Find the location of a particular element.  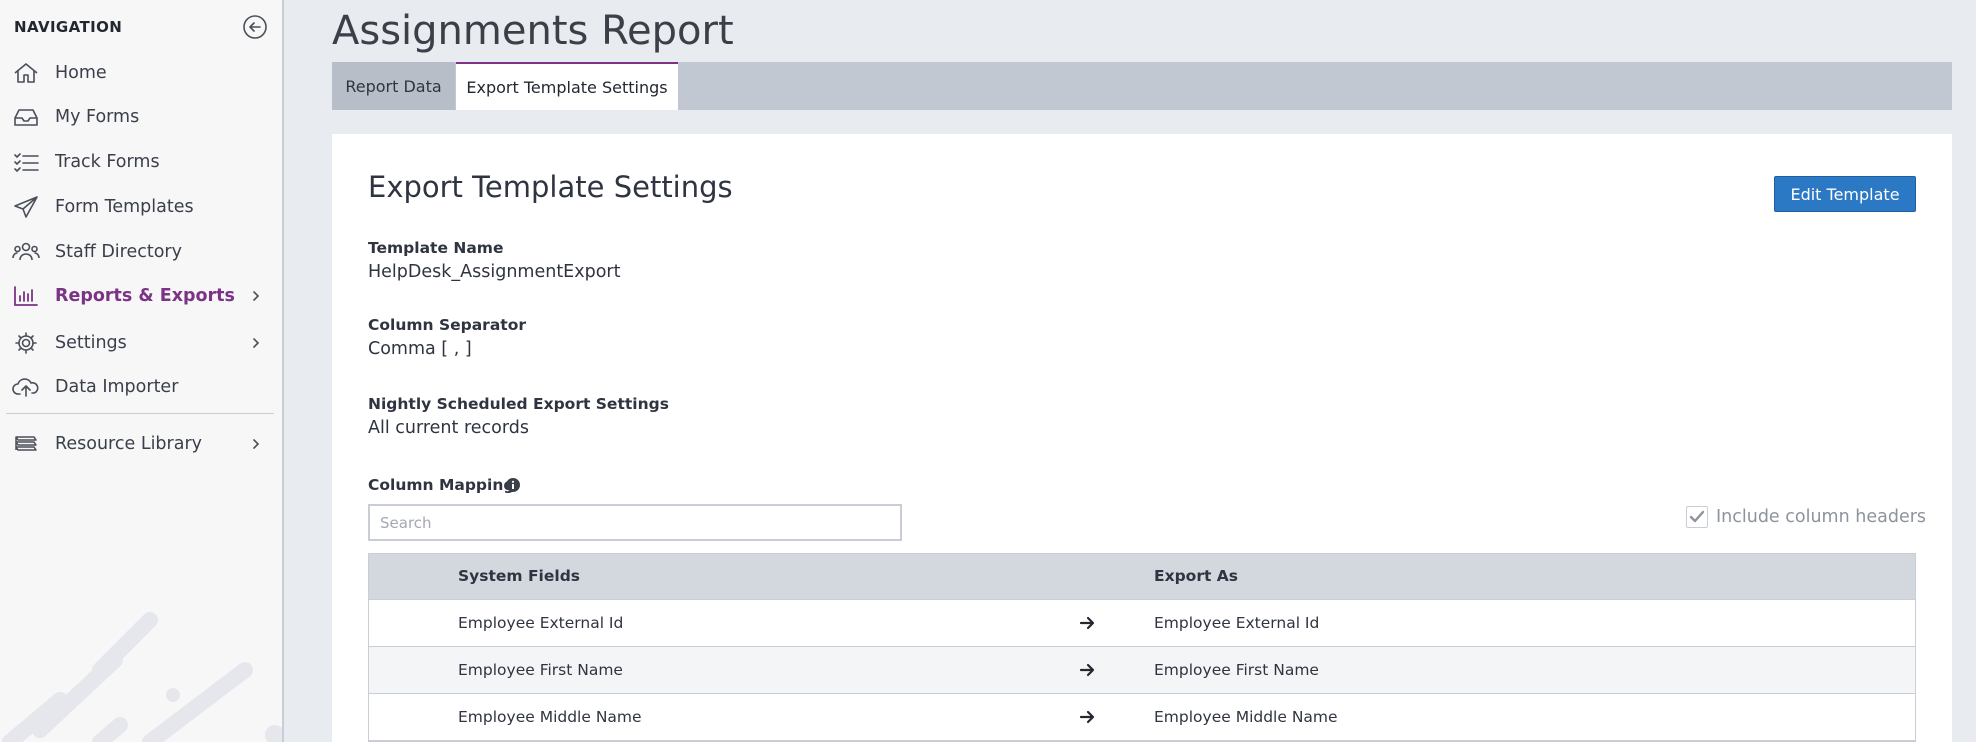

sidebar-item-label: Home is located at coordinates (81, 73).